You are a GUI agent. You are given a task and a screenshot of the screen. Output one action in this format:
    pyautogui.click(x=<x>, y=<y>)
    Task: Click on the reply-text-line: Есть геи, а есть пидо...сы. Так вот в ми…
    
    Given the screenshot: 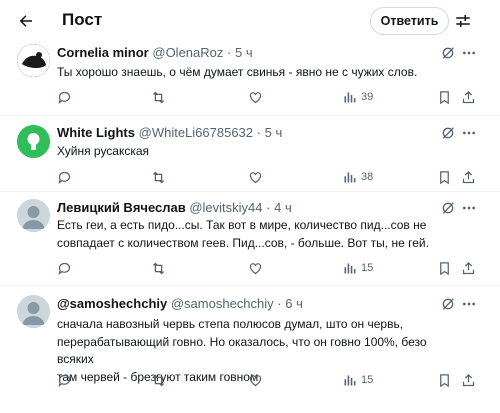 What is the action you would take?
    pyautogui.click(x=242, y=225)
    